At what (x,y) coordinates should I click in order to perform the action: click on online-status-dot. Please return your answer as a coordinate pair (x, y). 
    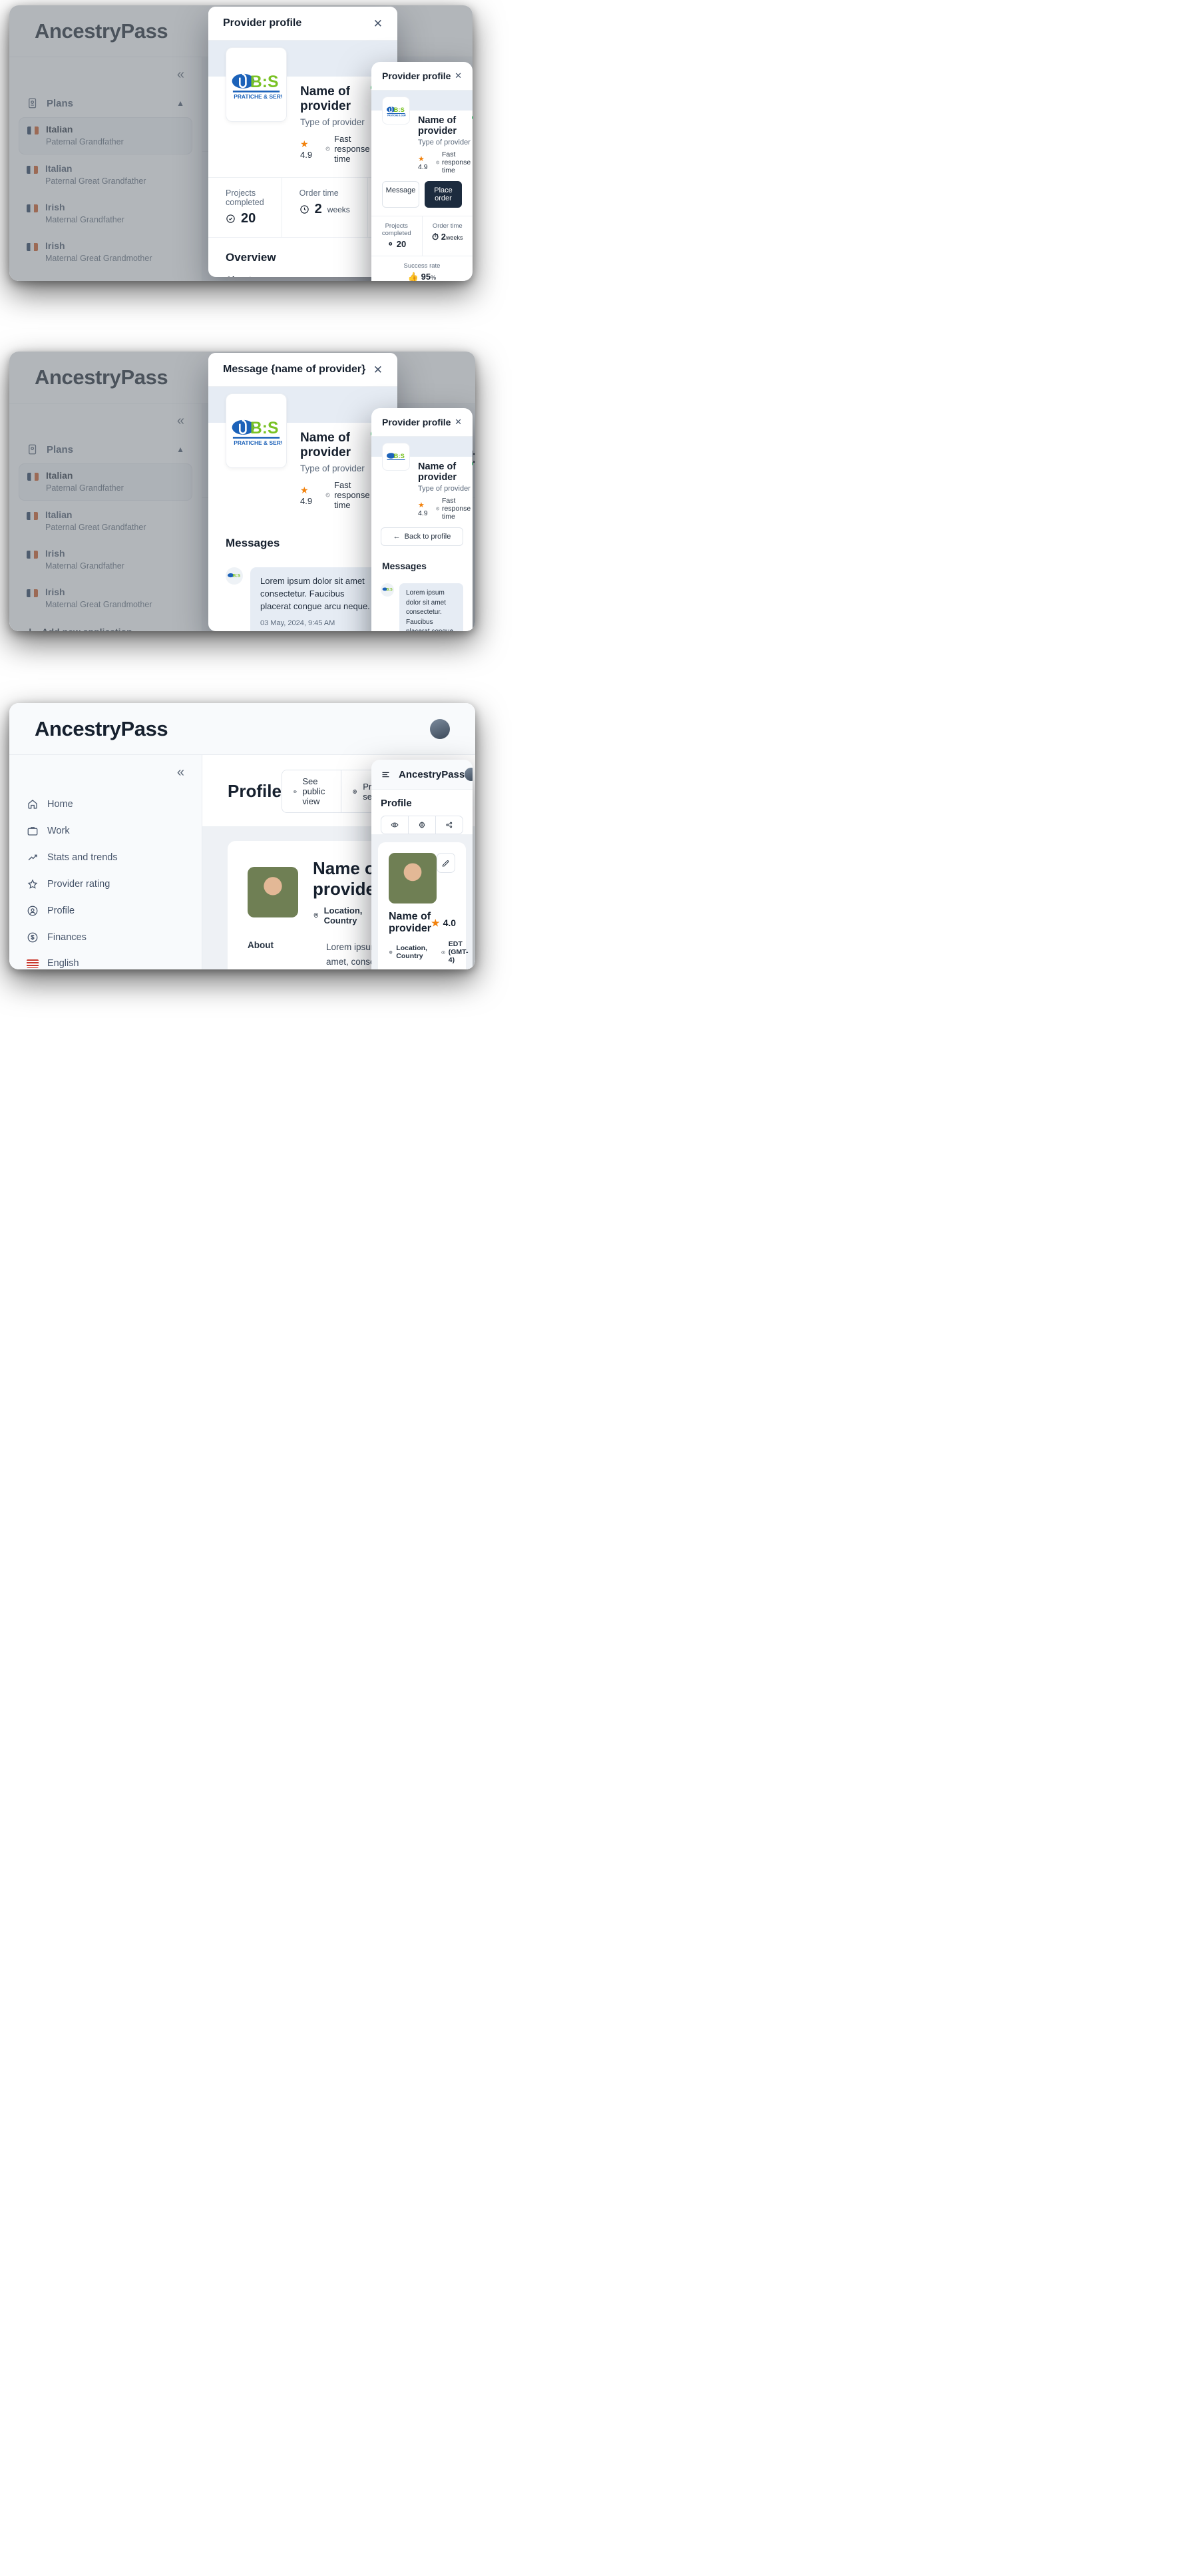
    Looking at the image, I should click on (472, 464).